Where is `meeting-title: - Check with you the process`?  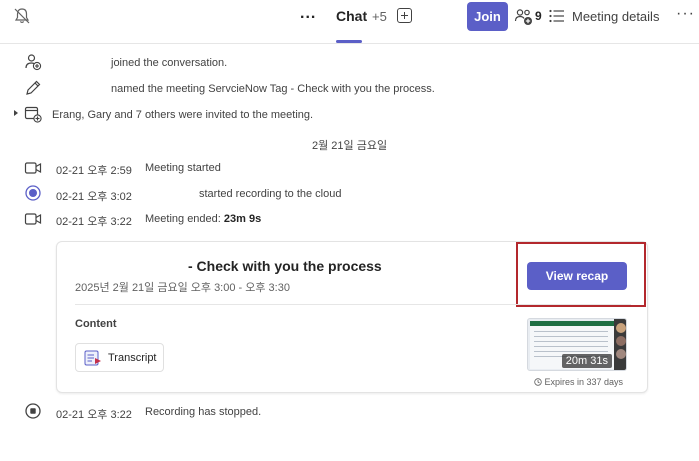
meeting-title: - Check with you the process is located at coordinates (285, 266).